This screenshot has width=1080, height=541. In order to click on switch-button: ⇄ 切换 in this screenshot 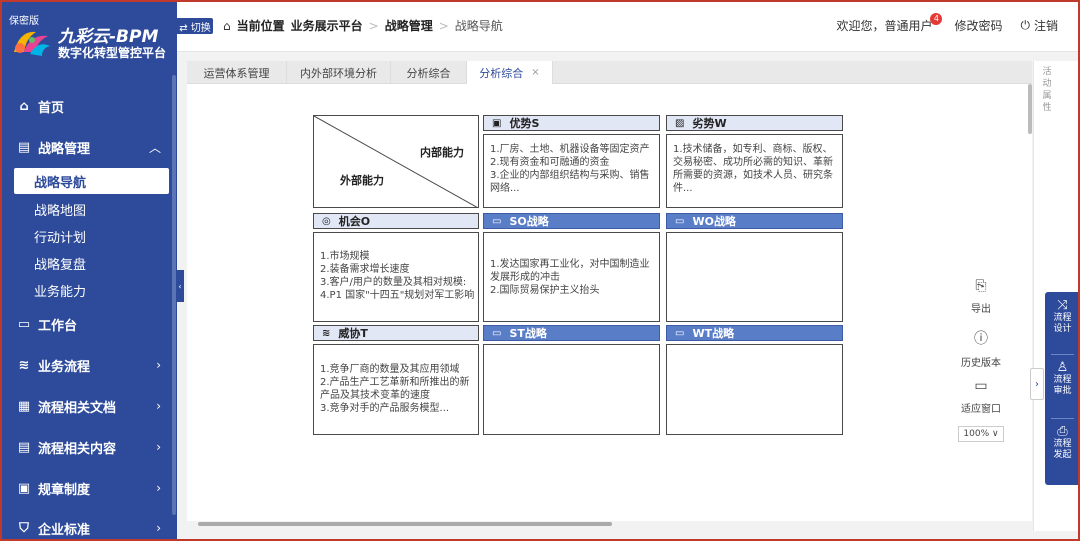, I will do `click(195, 26)`.